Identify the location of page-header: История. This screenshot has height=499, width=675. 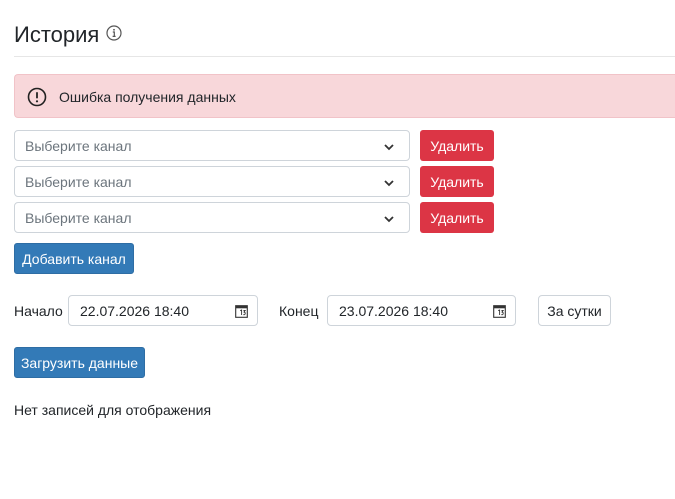
(344, 37).